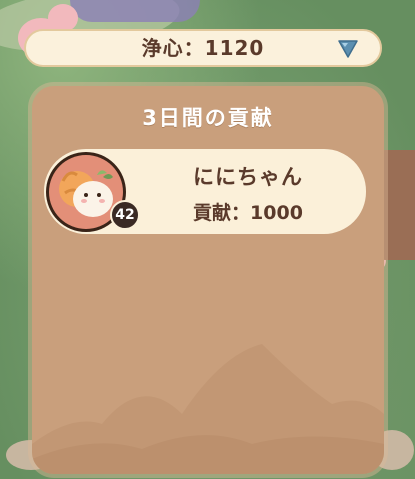 This screenshot has width=415, height=479. I want to click on currency-bar: 浄心：1120, so click(203, 48).